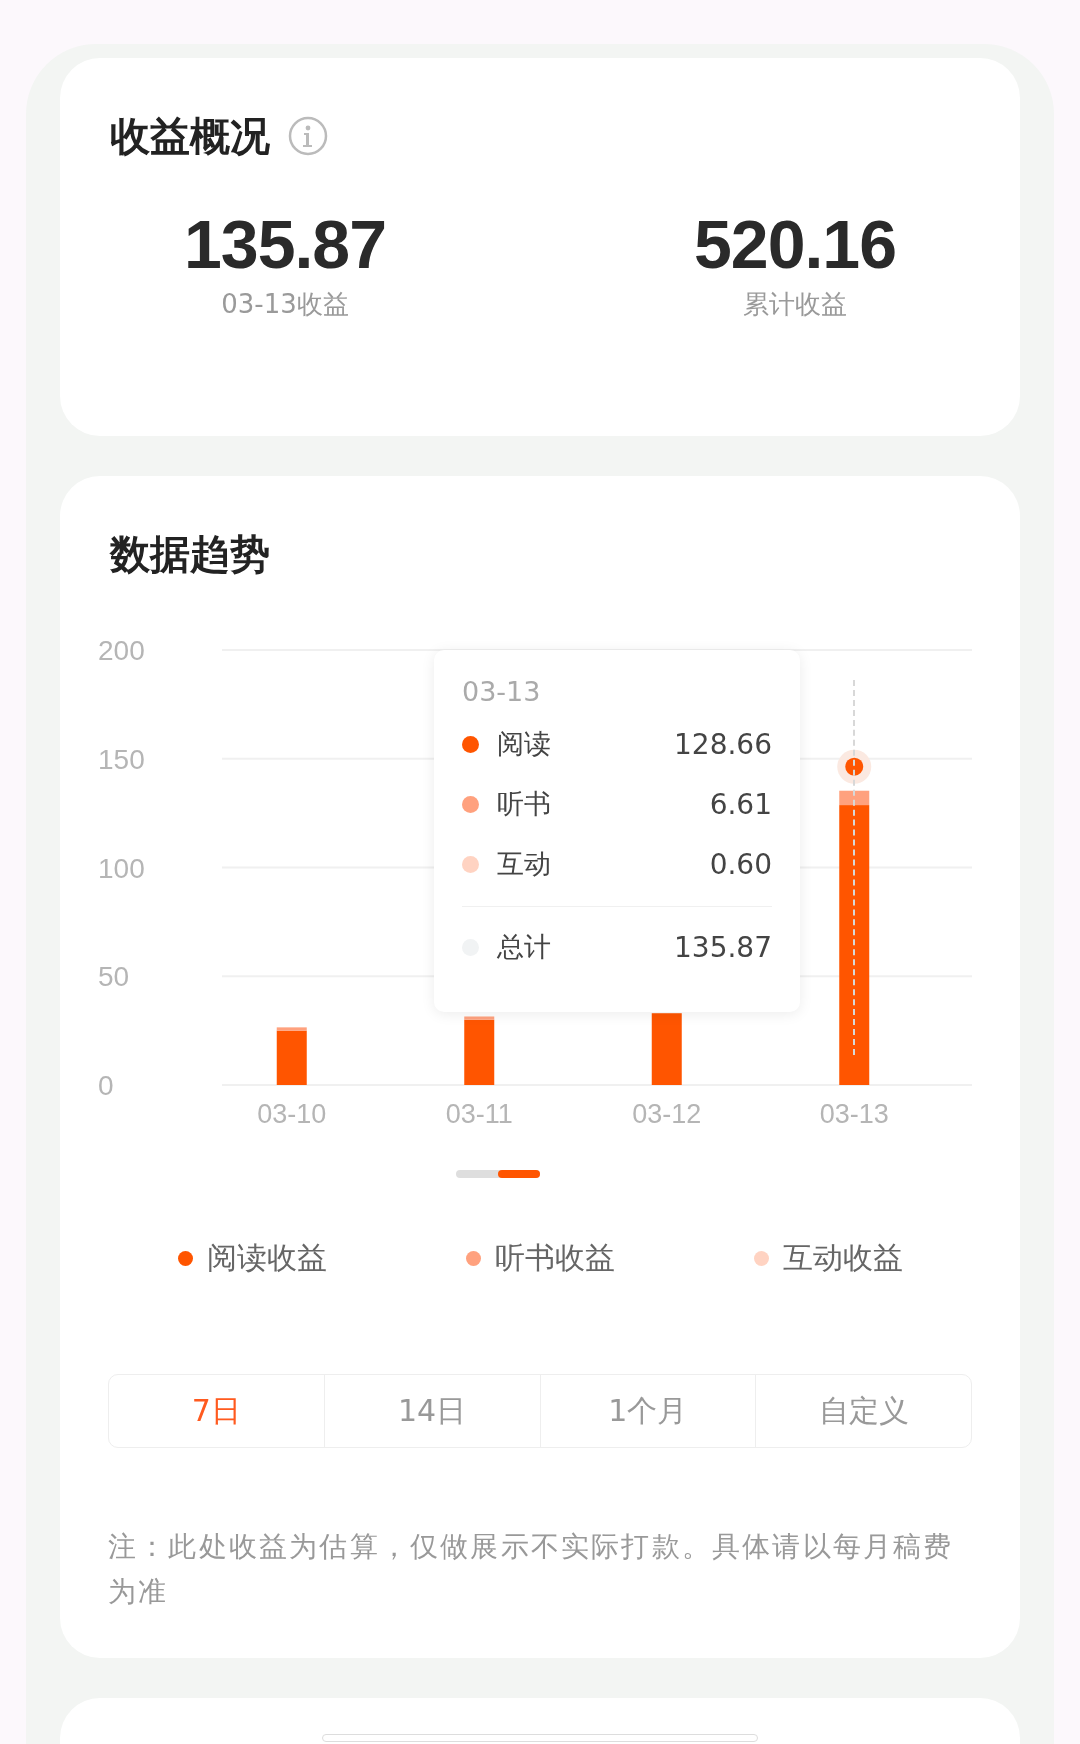  I want to click on stat-value: 135.87, so click(285, 244).